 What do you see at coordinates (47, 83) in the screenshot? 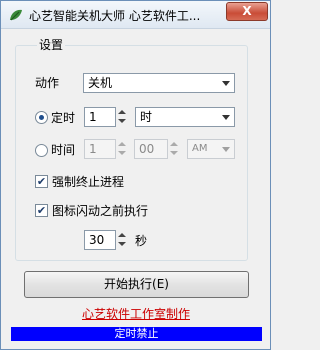
I see `action-label: 动作` at bounding box center [47, 83].